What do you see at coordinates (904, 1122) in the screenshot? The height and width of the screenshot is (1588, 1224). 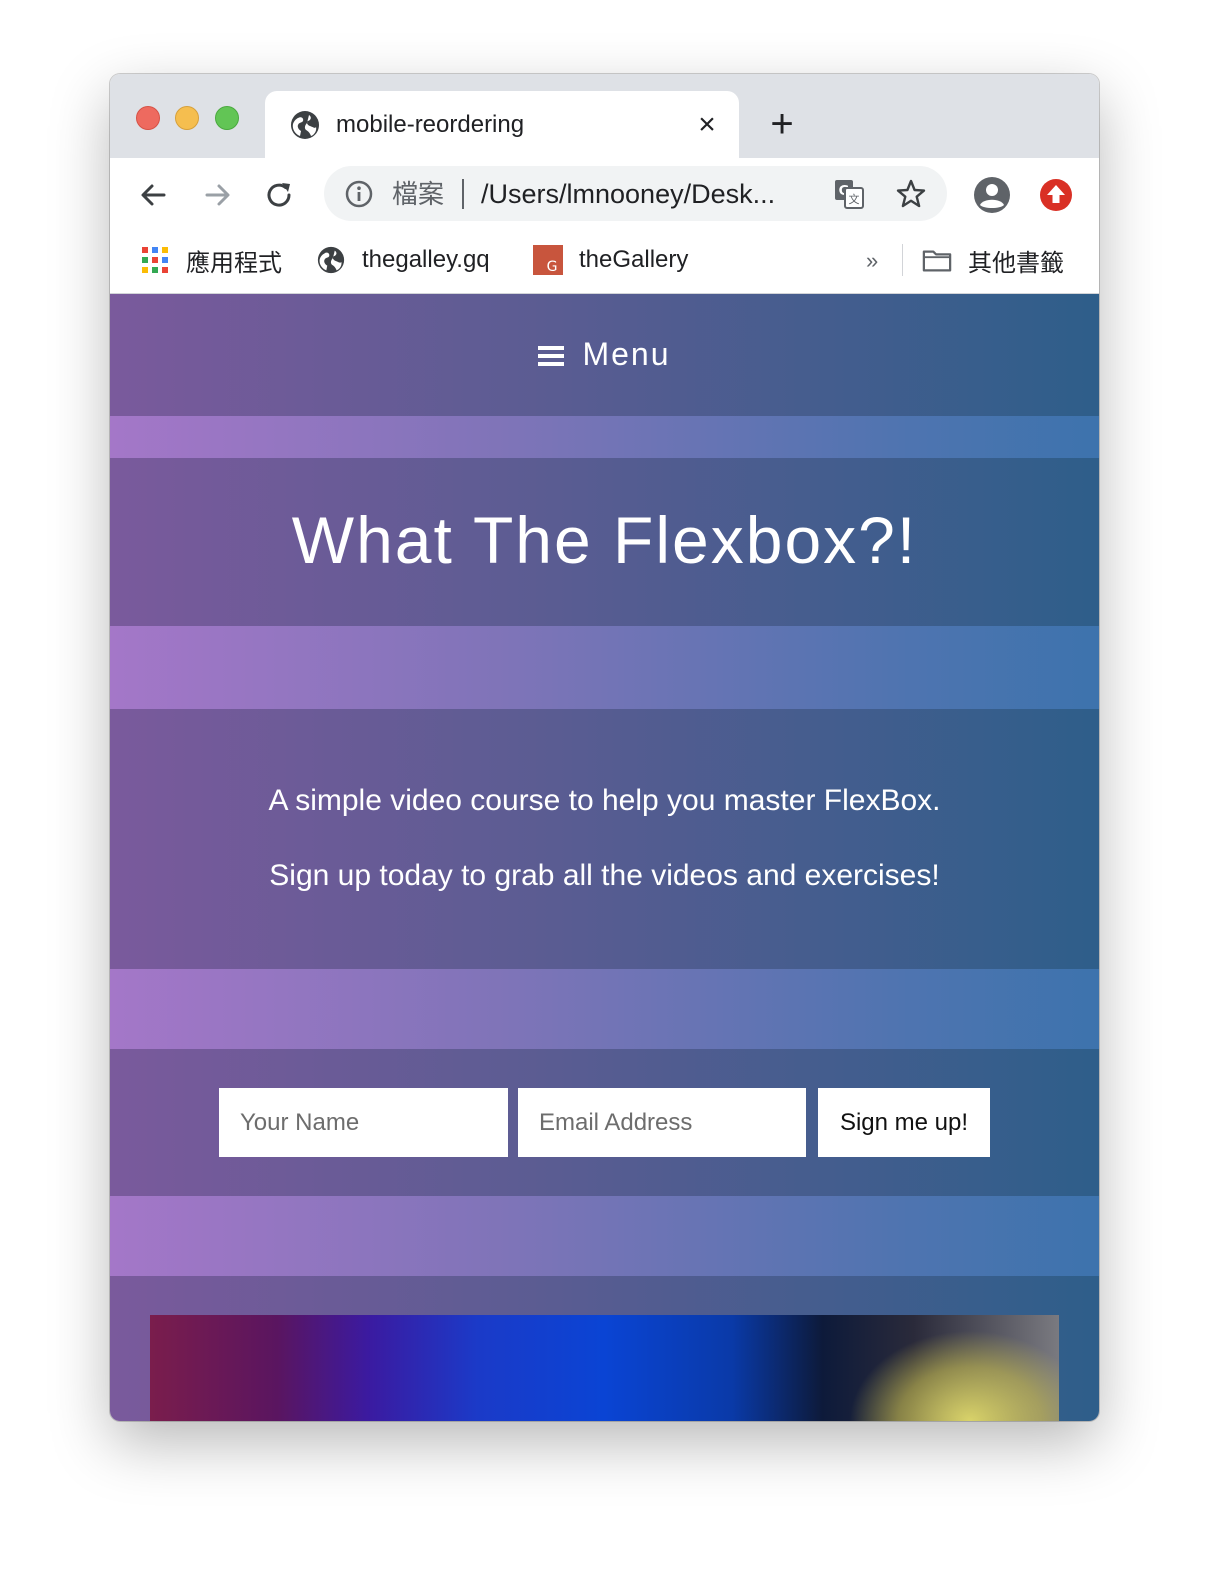 I see `sign-me-up-button: Sign me up!` at bounding box center [904, 1122].